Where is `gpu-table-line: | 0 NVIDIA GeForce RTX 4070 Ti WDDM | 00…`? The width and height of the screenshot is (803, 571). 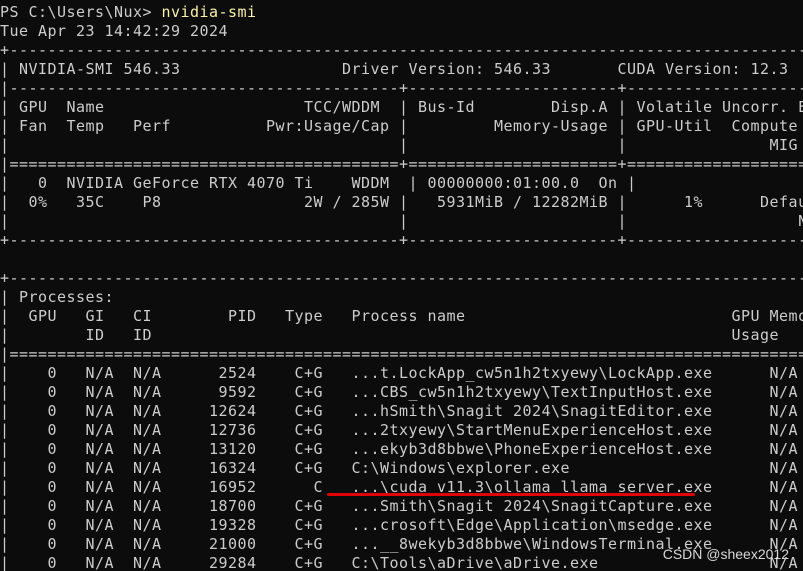 gpu-table-line: | 0 NVIDIA GeForce RTX 4070 Ti WDDM | 00… is located at coordinates (401, 183).